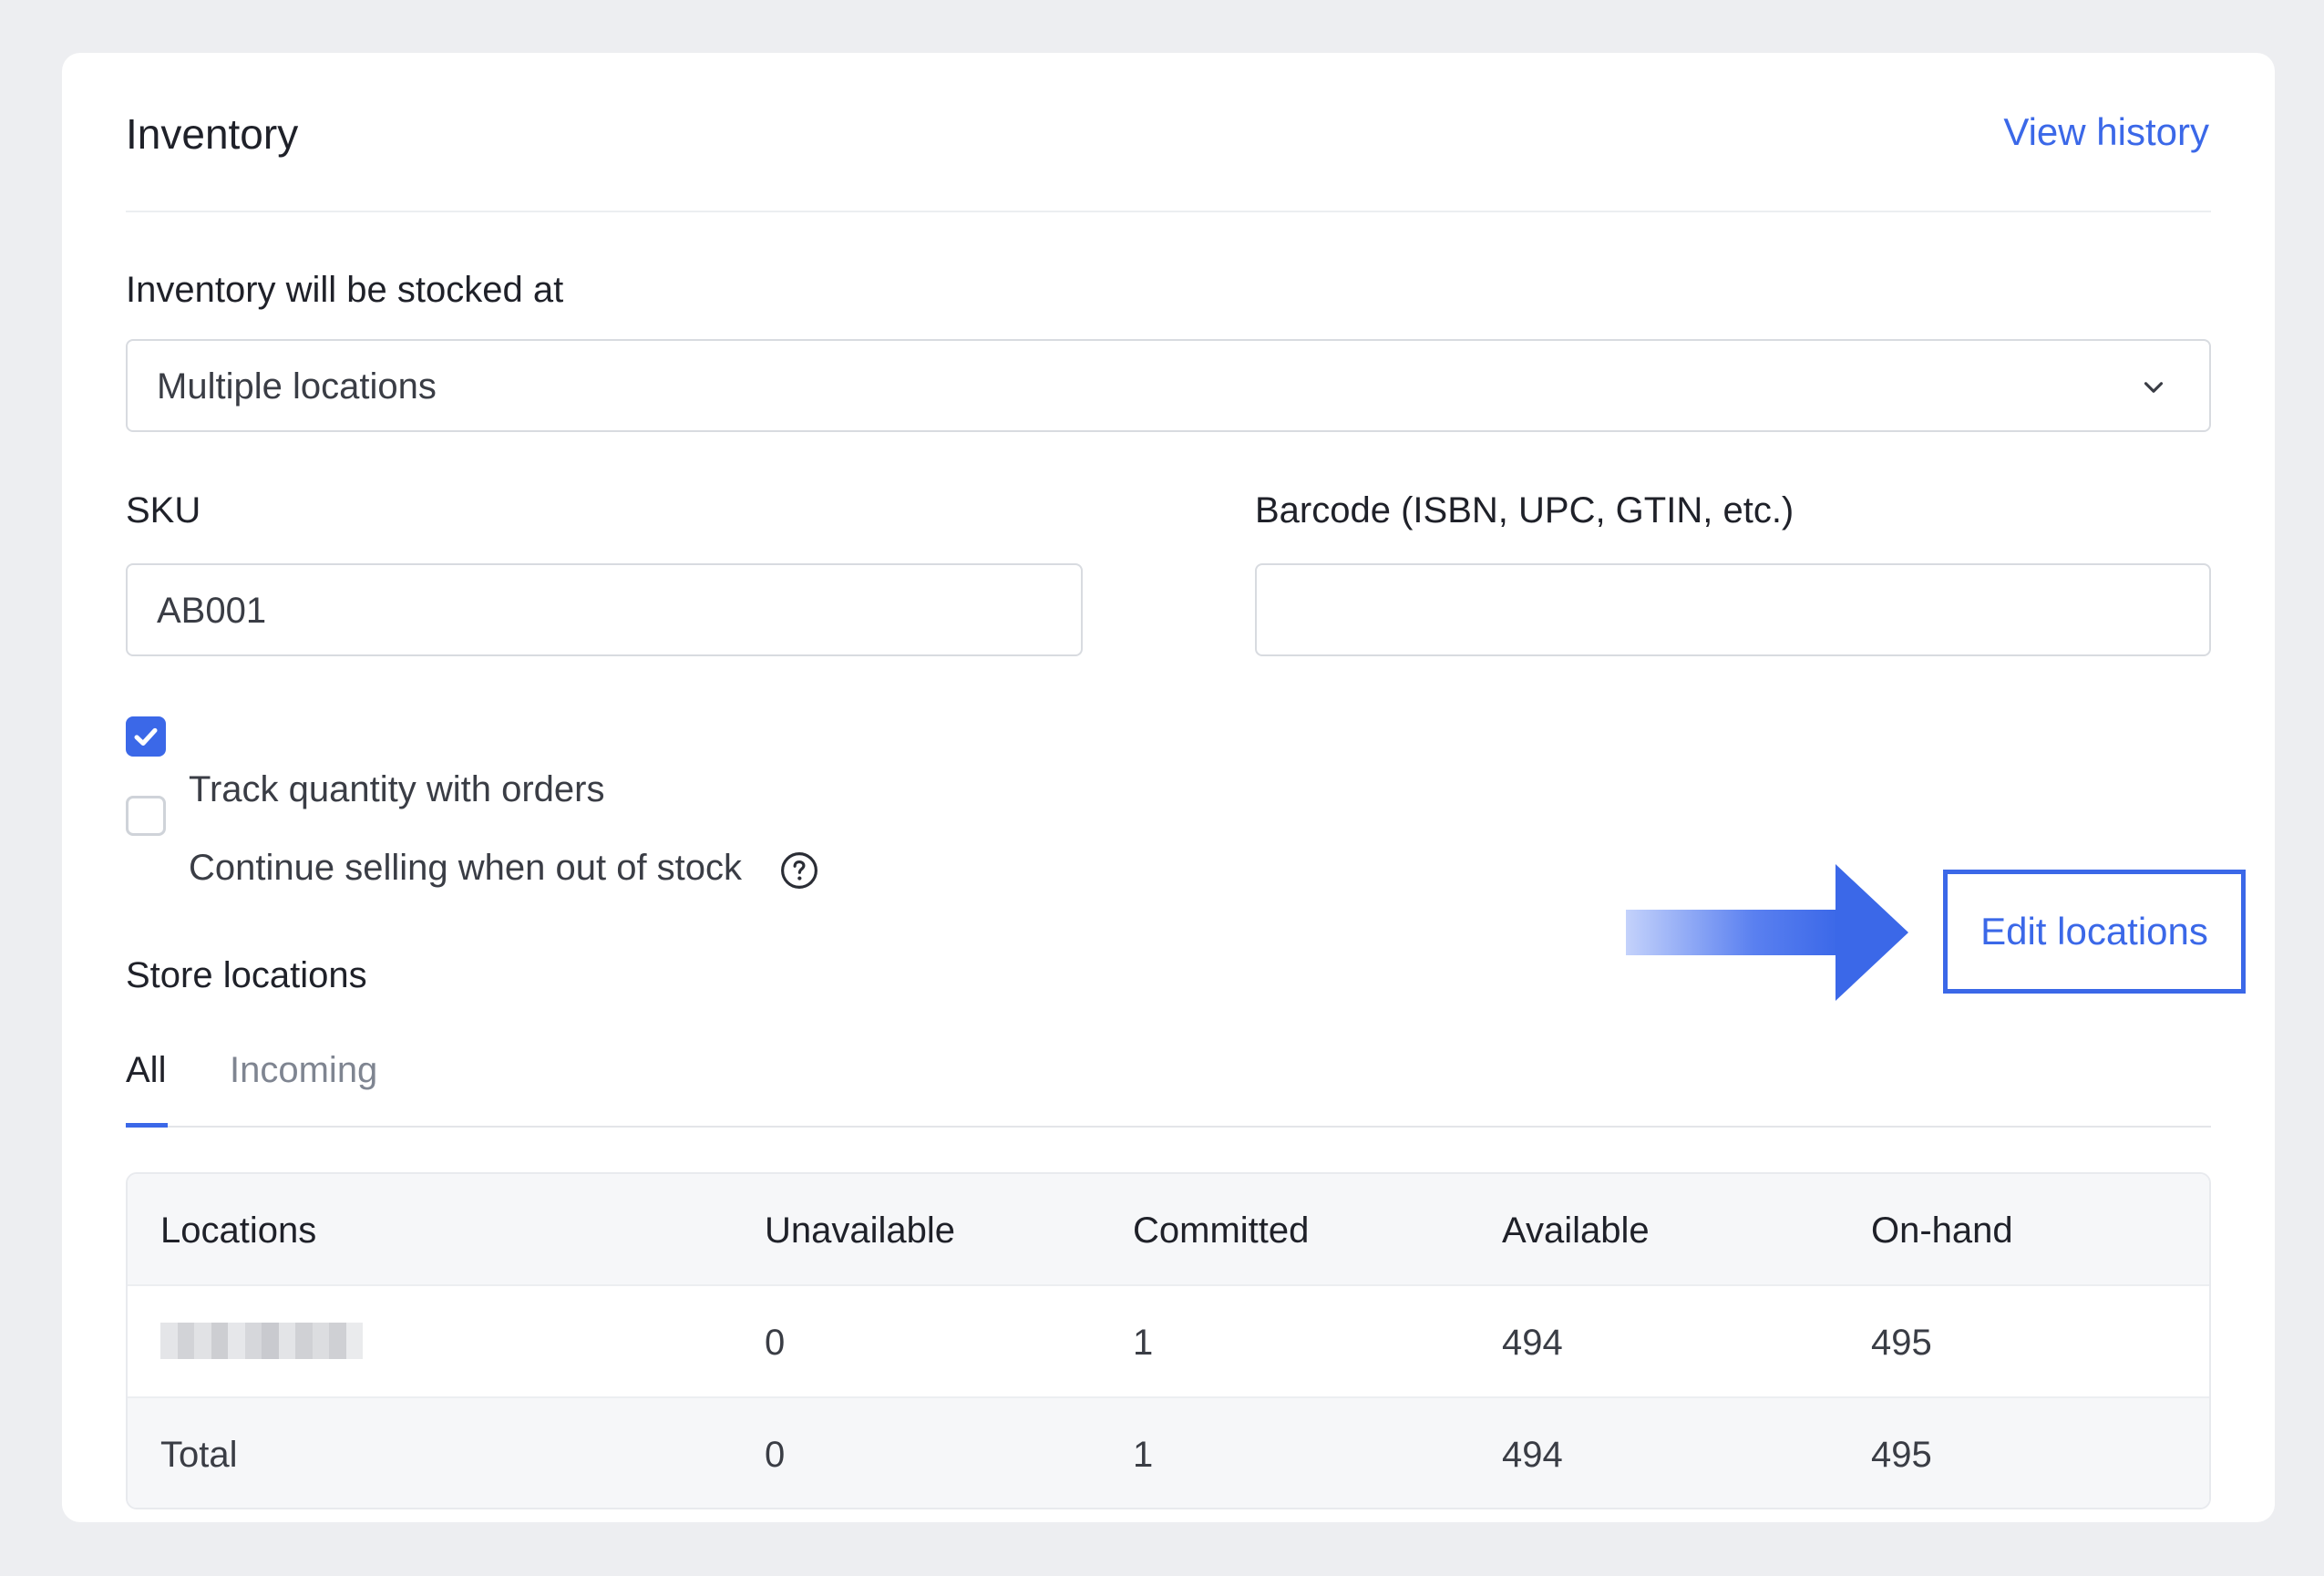 Image resolution: width=2324 pixels, height=1576 pixels. Describe the element at coordinates (238, 1230) in the screenshot. I see `header-locations: Locations` at that location.